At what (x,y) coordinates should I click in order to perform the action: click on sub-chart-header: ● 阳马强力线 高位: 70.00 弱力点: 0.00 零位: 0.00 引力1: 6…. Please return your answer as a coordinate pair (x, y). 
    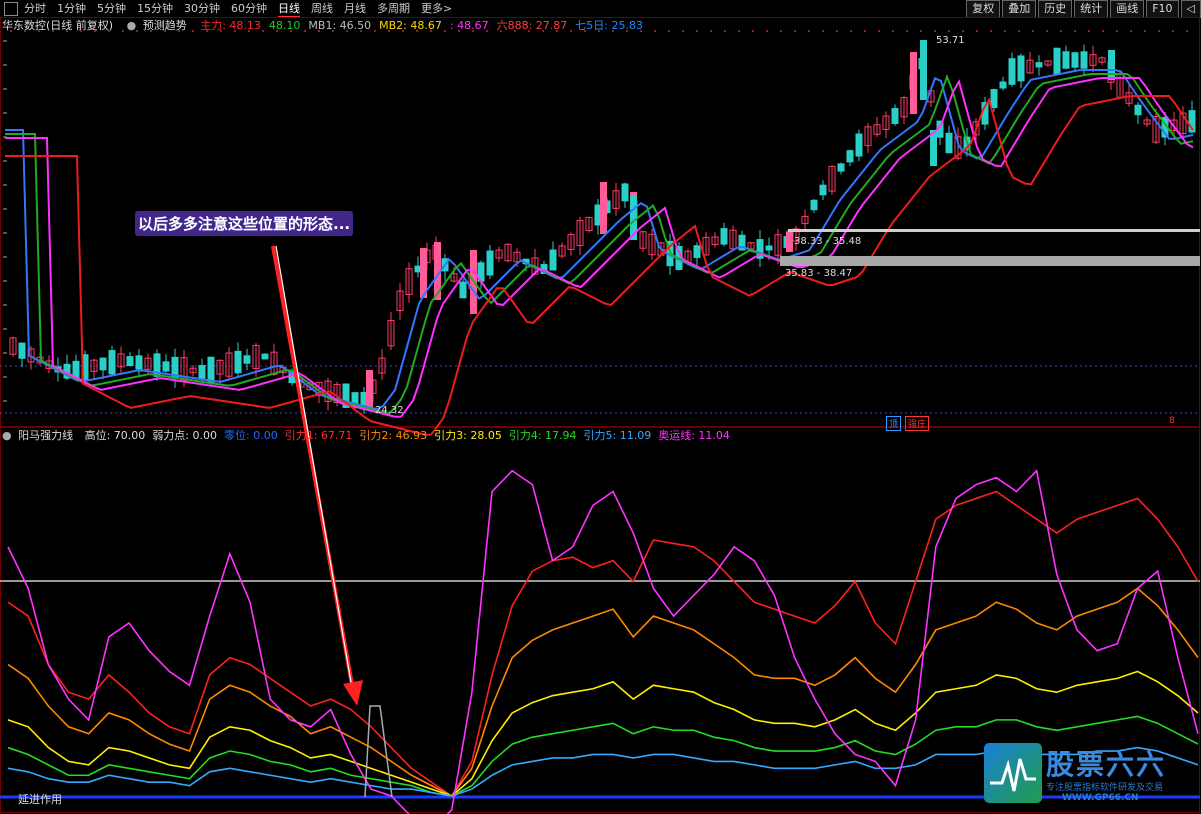
    Looking at the image, I should click on (373, 436).